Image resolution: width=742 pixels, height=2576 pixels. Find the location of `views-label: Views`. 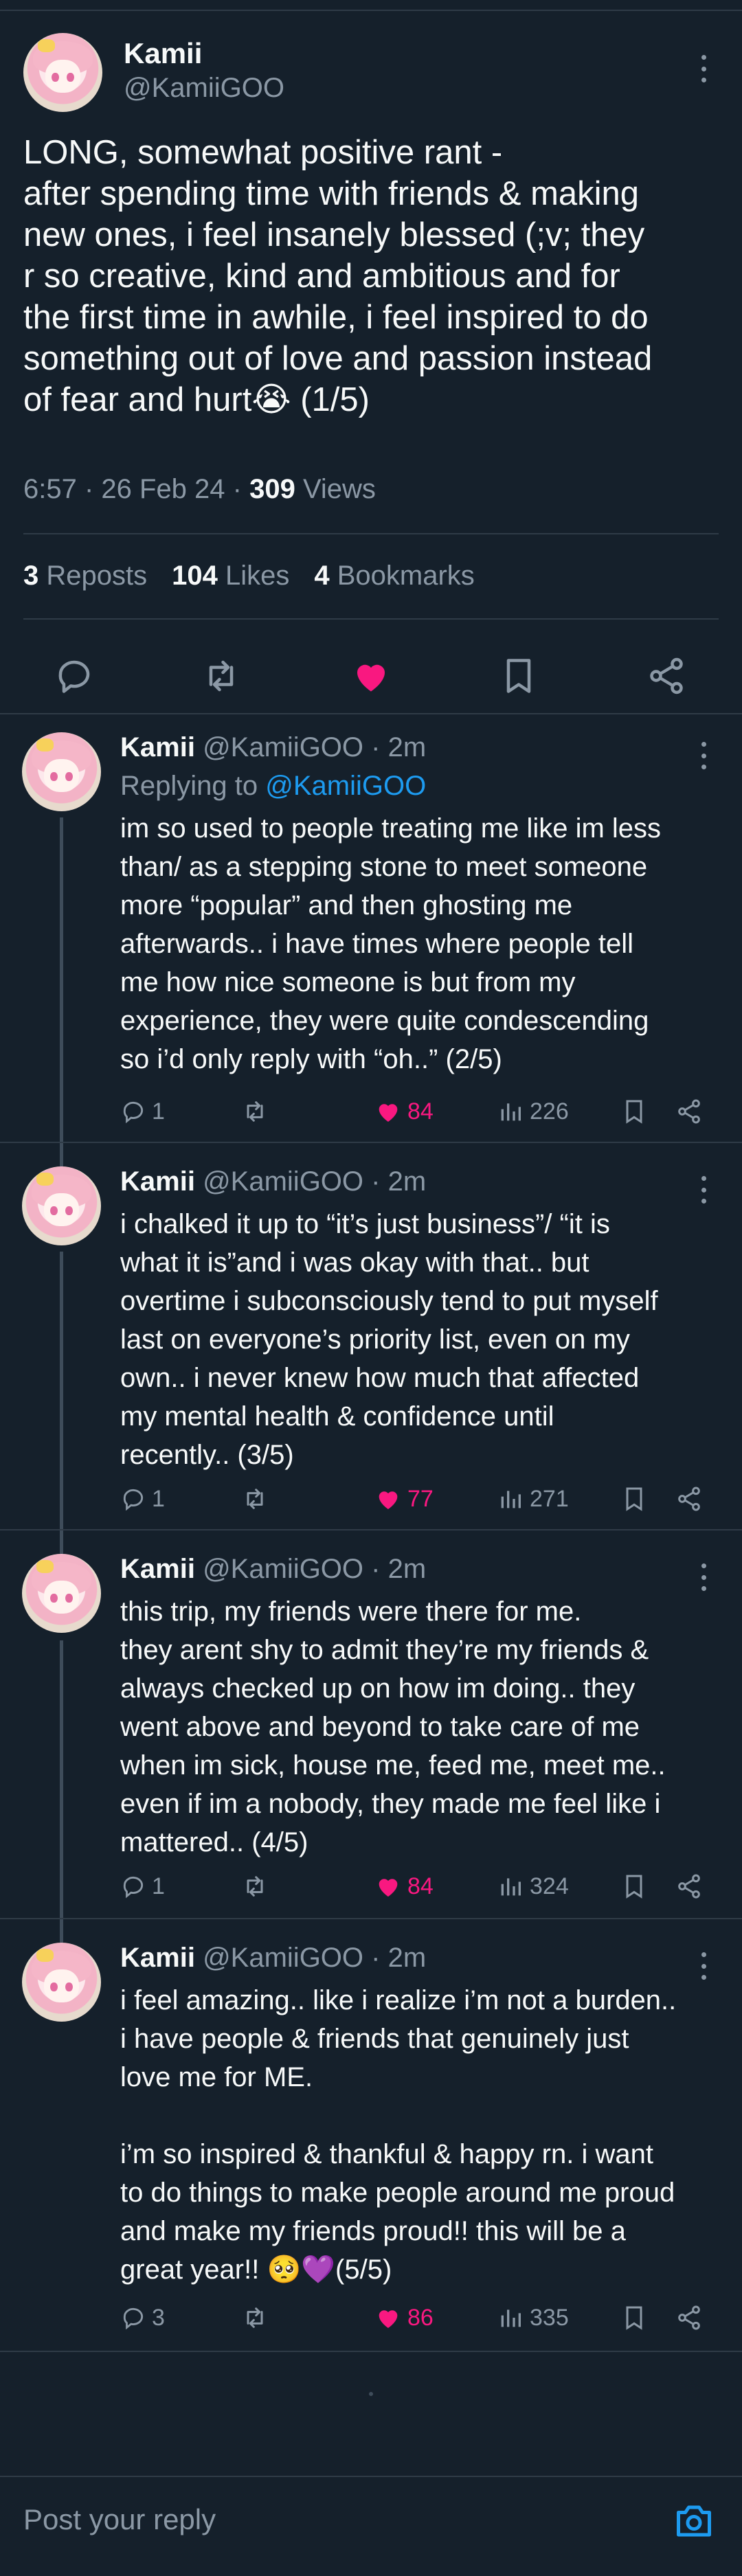

views-label: Views is located at coordinates (335, 489).